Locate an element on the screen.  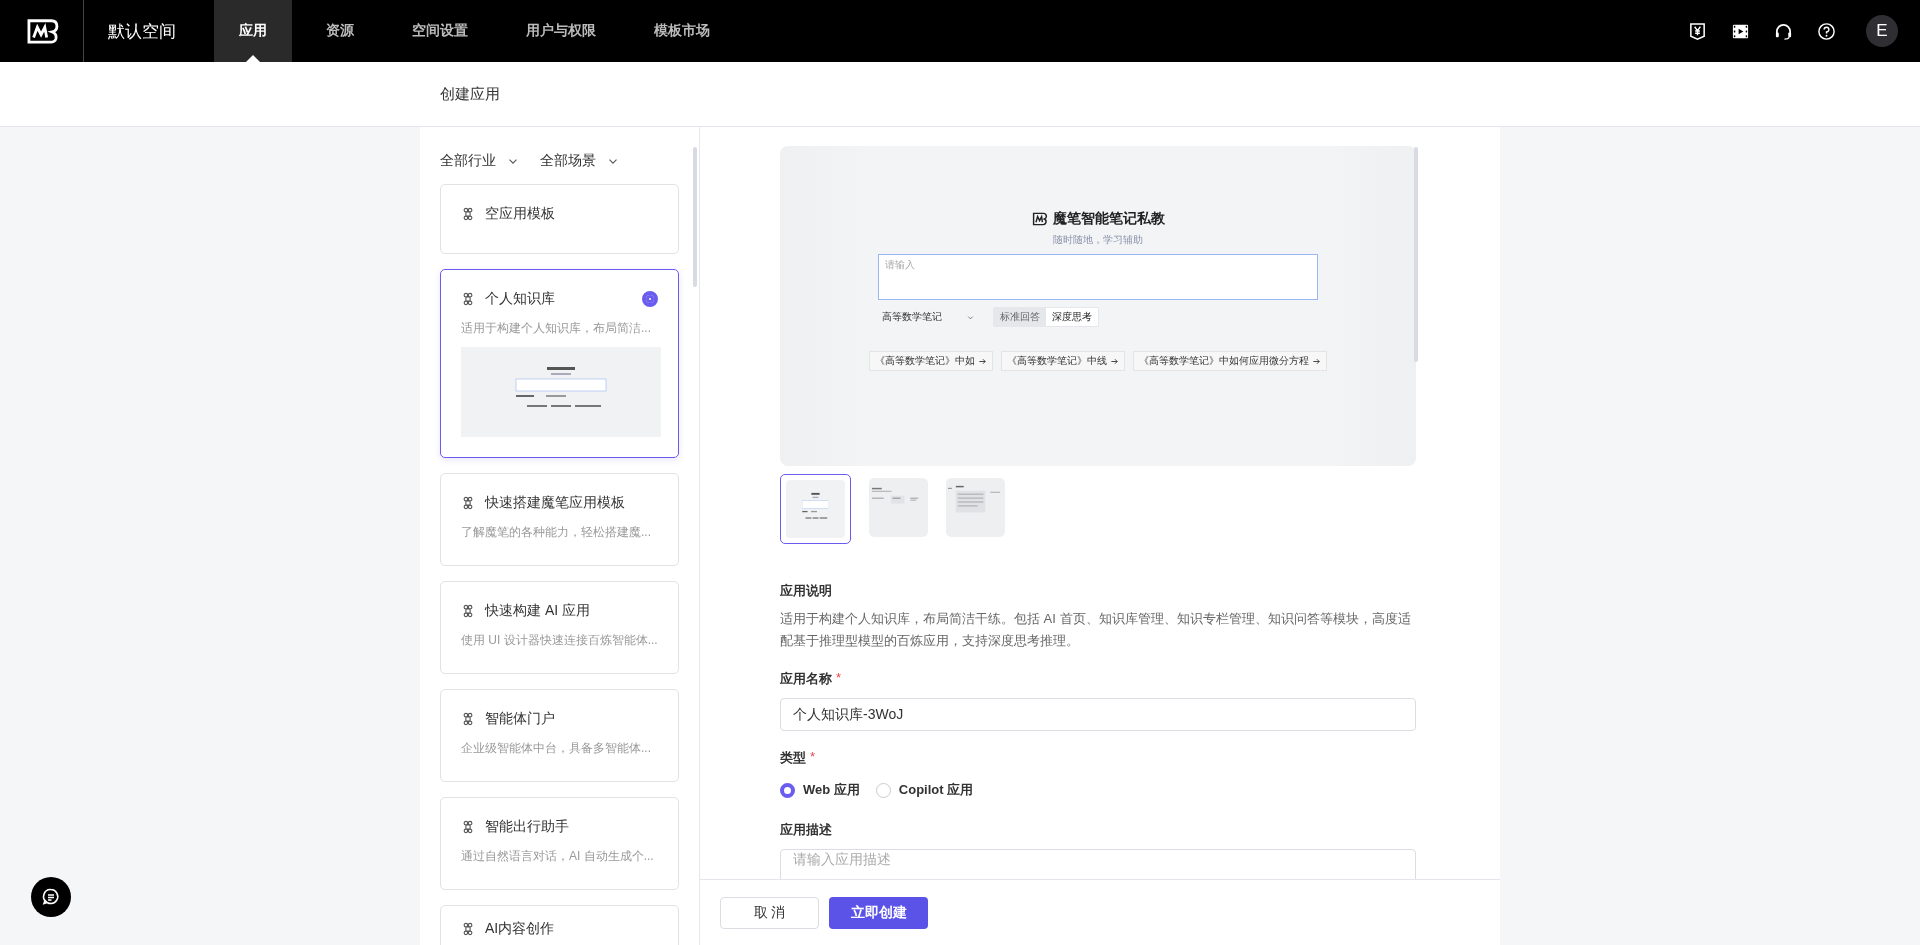
nav-tab: 模板市场 is located at coordinates (682, 31).